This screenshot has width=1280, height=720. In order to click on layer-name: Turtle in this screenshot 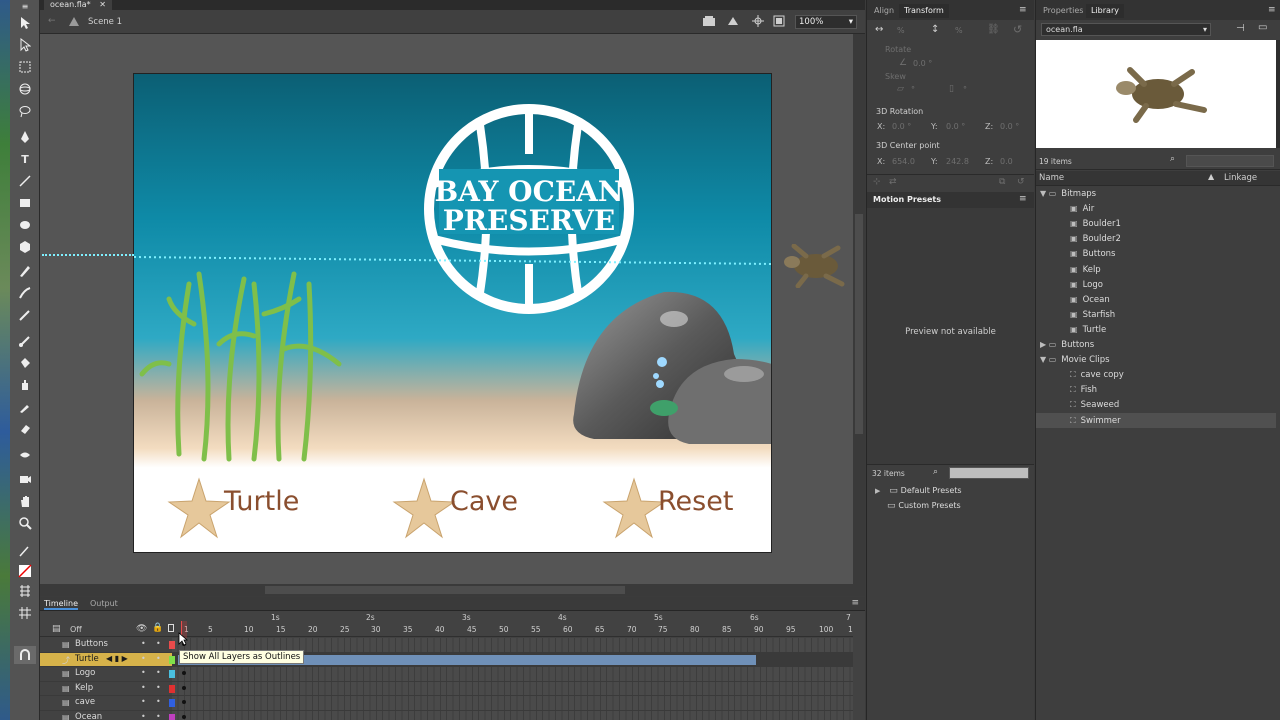, I will do `click(87, 659)`.